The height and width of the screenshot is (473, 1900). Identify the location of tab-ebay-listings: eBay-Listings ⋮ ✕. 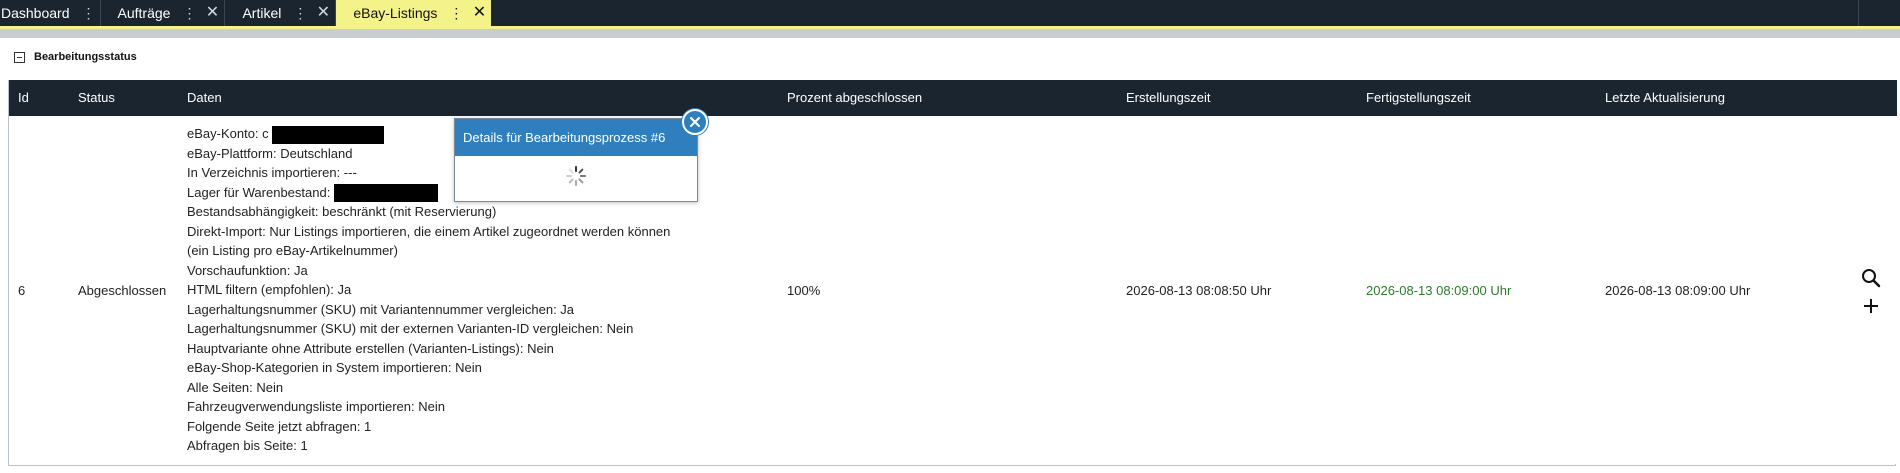
(414, 13).